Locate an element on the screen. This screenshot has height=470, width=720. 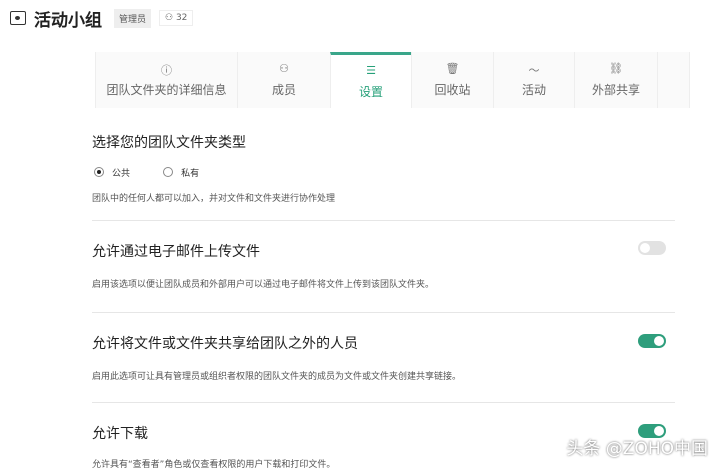
tab-trash: 🗑︎ 回收站 is located at coordinates (452, 80).